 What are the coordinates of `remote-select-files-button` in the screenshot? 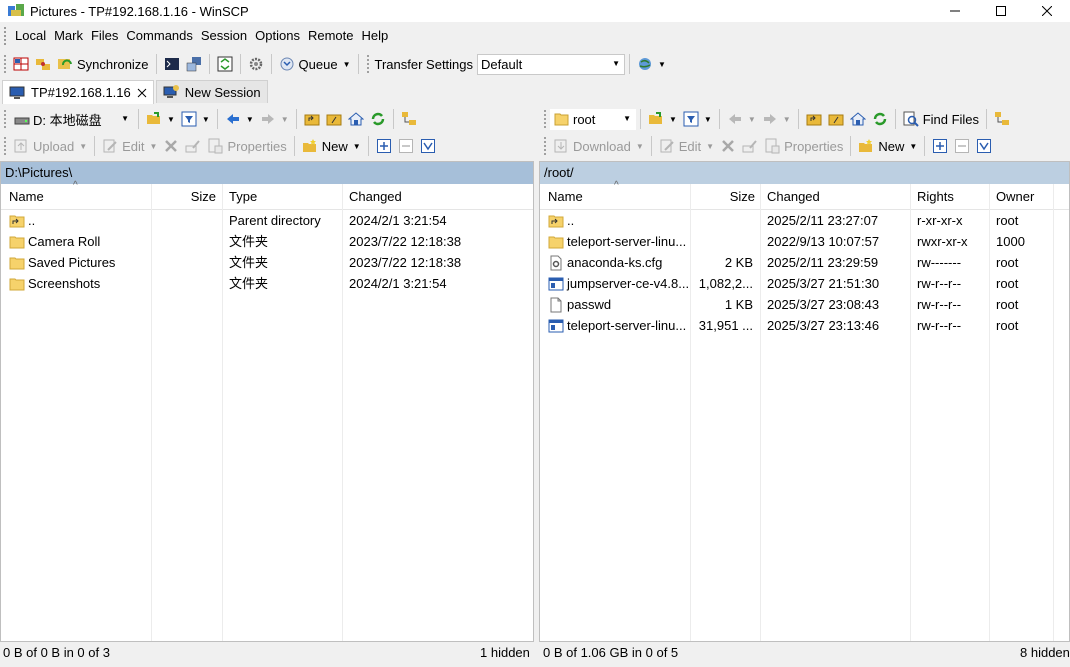 It's located at (940, 146).